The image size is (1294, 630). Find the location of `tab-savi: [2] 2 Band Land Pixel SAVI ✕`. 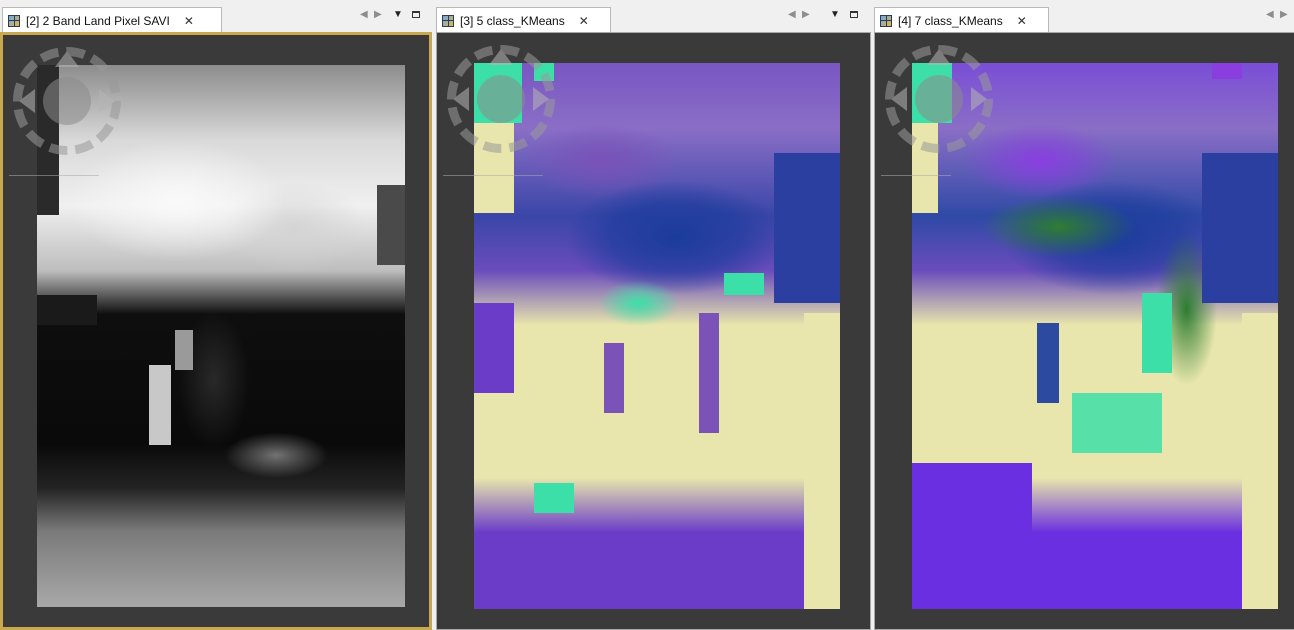

tab-savi: [2] 2 Band Land Pixel SAVI ✕ is located at coordinates (112, 20).